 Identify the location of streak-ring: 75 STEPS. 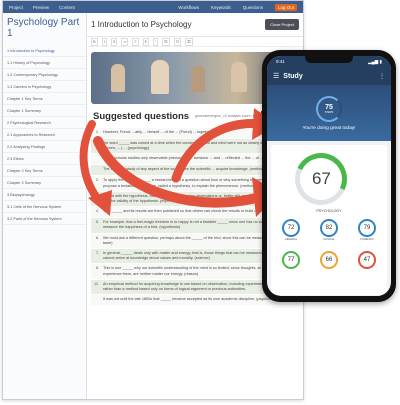
(329, 108).